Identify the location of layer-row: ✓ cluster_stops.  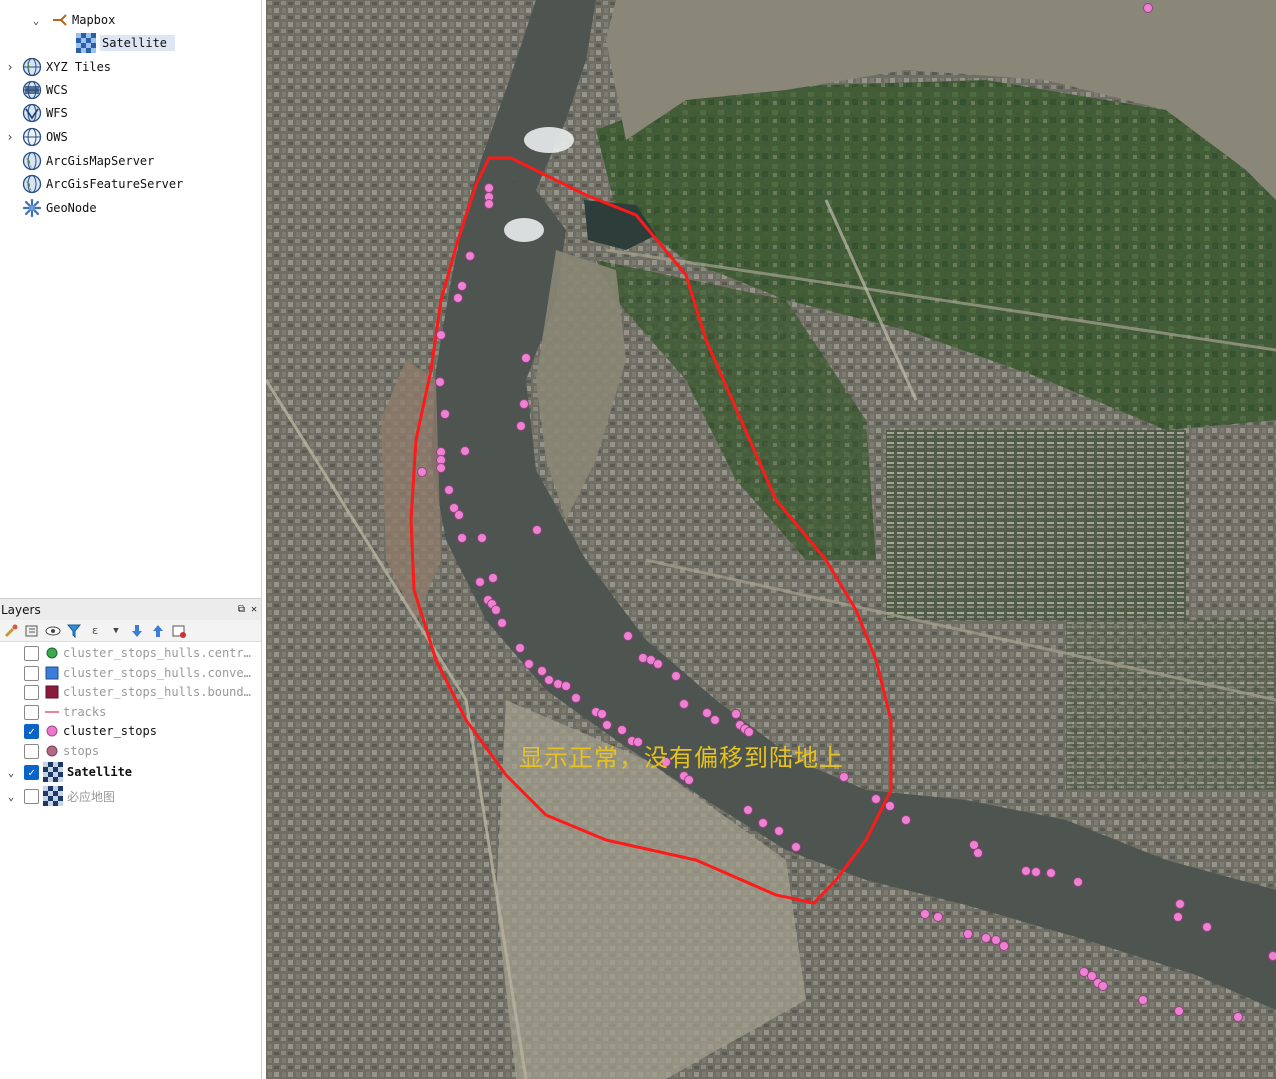
(90, 731).